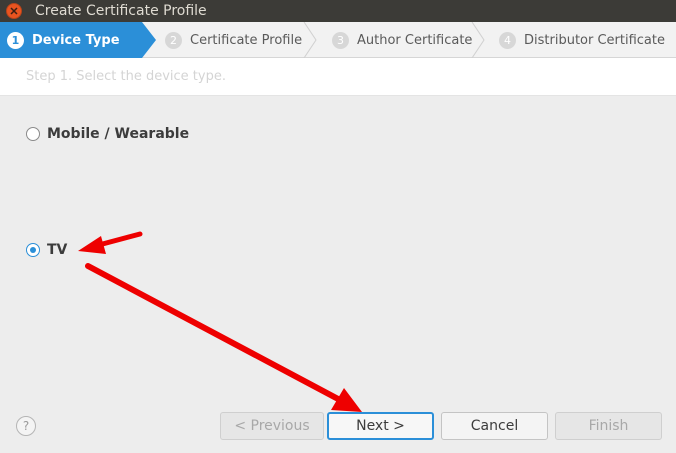 The width and height of the screenshot is (676, 453). I want to click on step-number: 2, so click(173, 40).